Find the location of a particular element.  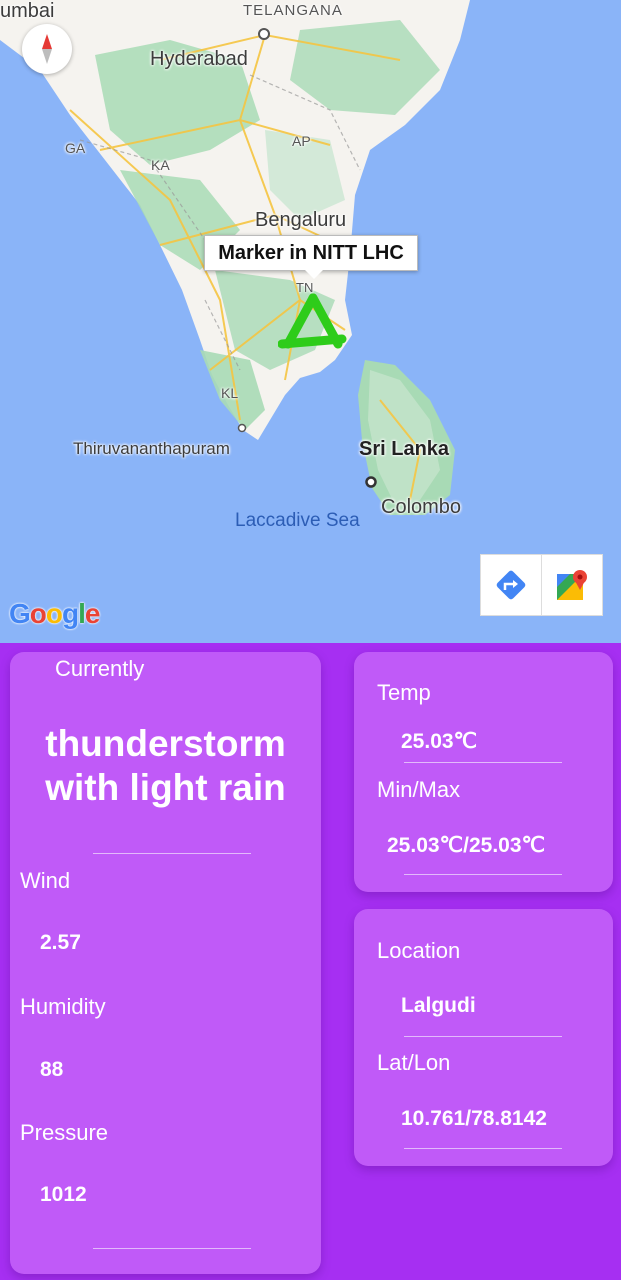

directions-button is located at coordinates (511, 585).